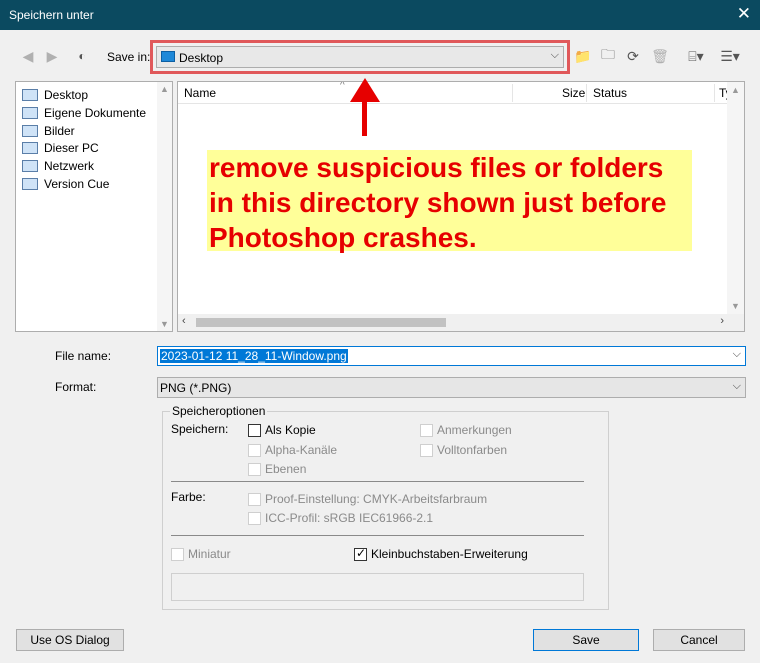  What do you see at coordinates (95, 113) in the screenshot?
I see `place-label: Eigene Dokumente` at bounding box center [95, 113].